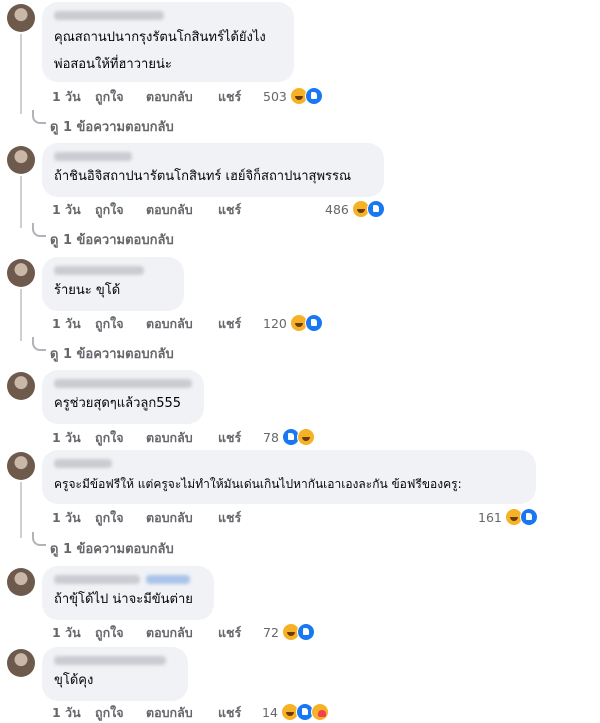  I want to click on reaction-summary: 72, so click(289, 632).